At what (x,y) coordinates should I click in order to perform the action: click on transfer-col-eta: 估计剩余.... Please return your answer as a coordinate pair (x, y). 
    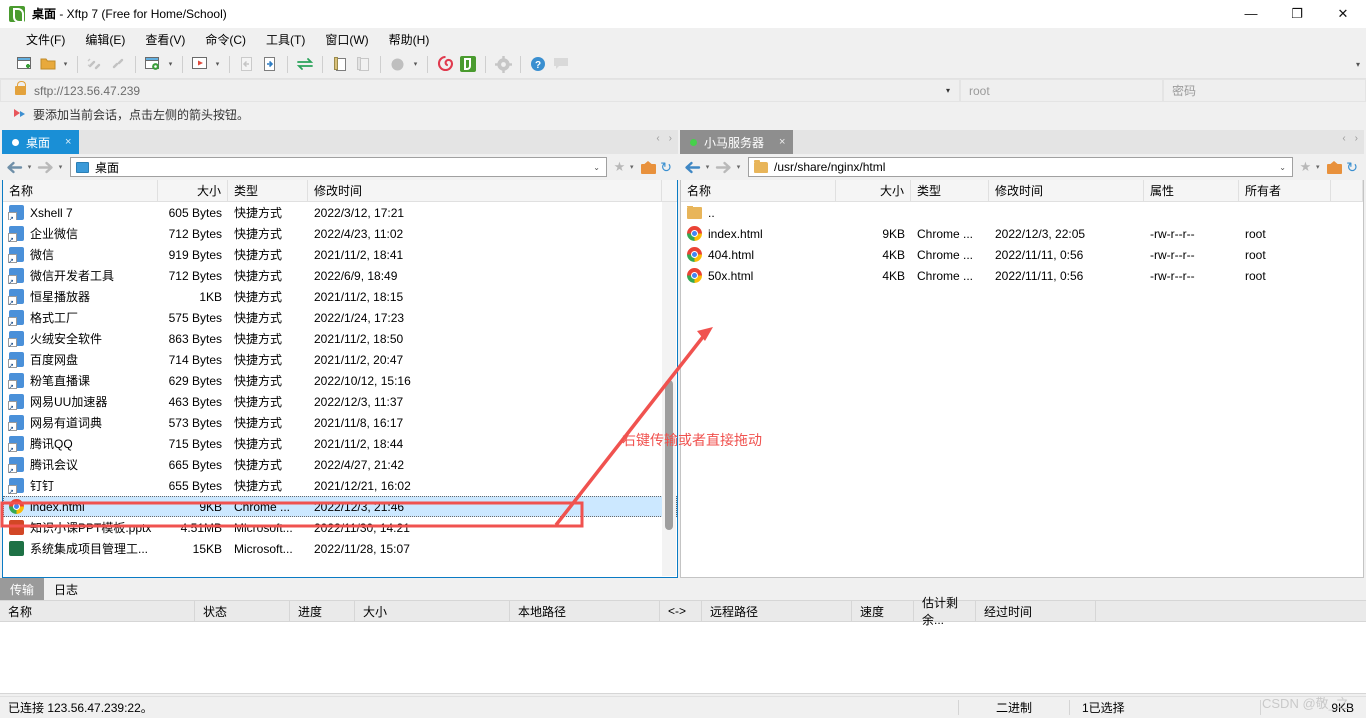
    Looking at the image, I should click on (945, 611).